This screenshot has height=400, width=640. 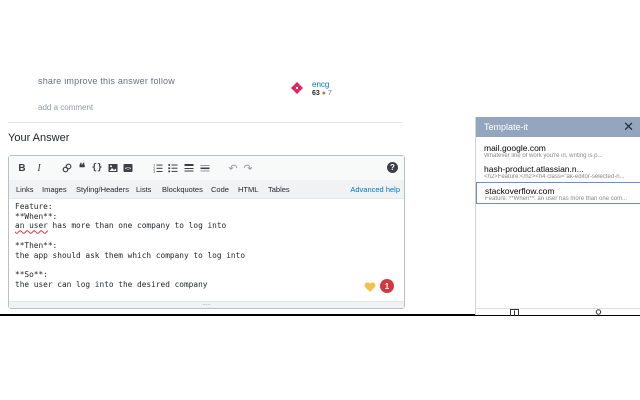 I want to click on notification-badge: 1, so click(x=387, y=286).